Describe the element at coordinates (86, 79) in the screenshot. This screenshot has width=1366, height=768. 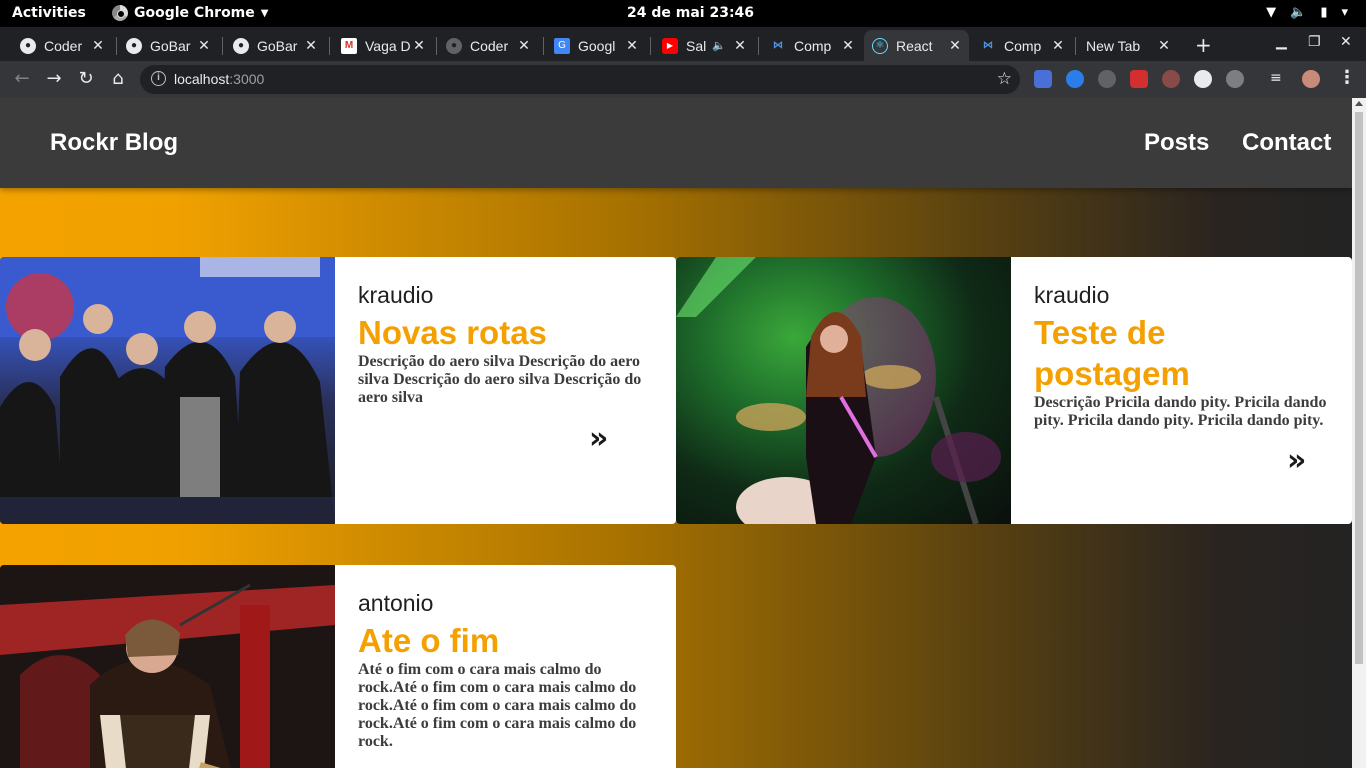
I see `reload-button: ↻` at that location.